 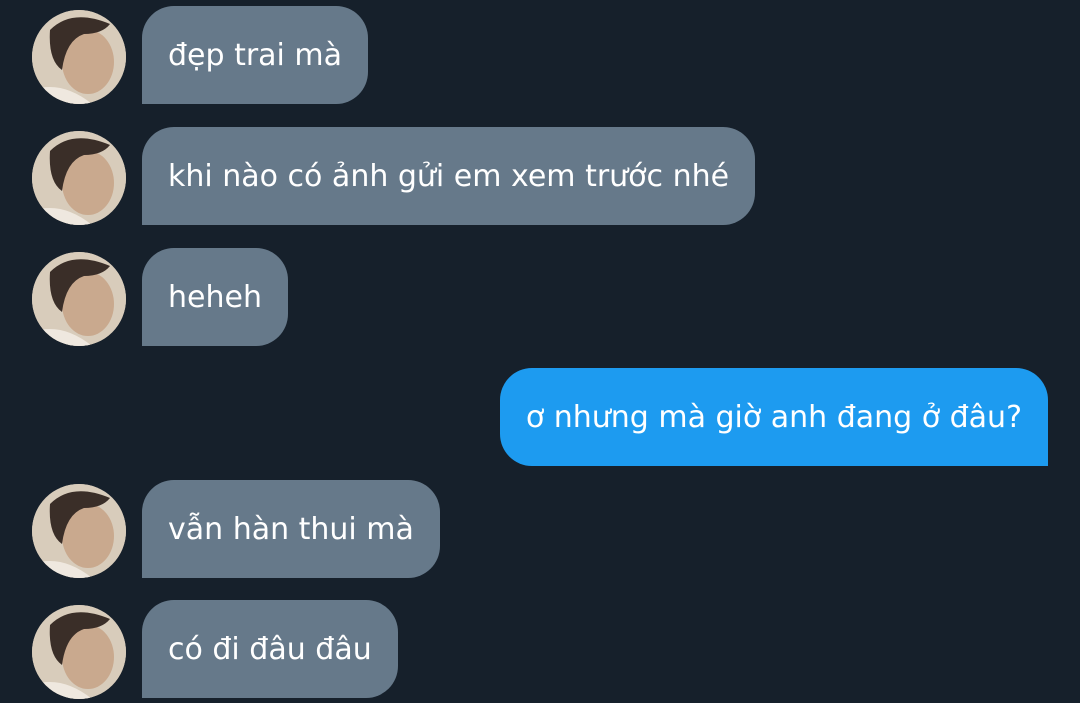 I want to click on message-text: vẫn hàn thui mà, so click(x=291, y=529).